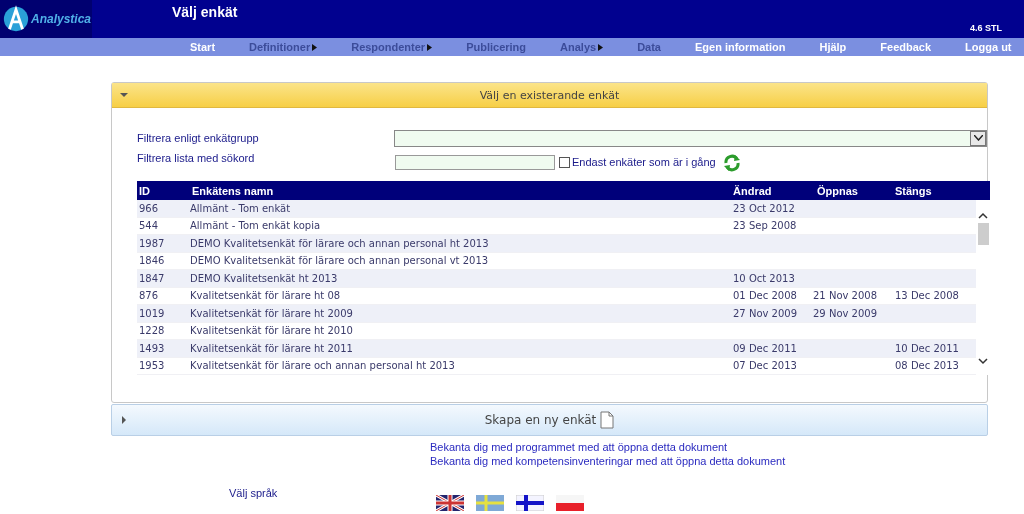  Describe the element at coordinates (607, 420) in the screenshot. I see `document-icon` at that location.